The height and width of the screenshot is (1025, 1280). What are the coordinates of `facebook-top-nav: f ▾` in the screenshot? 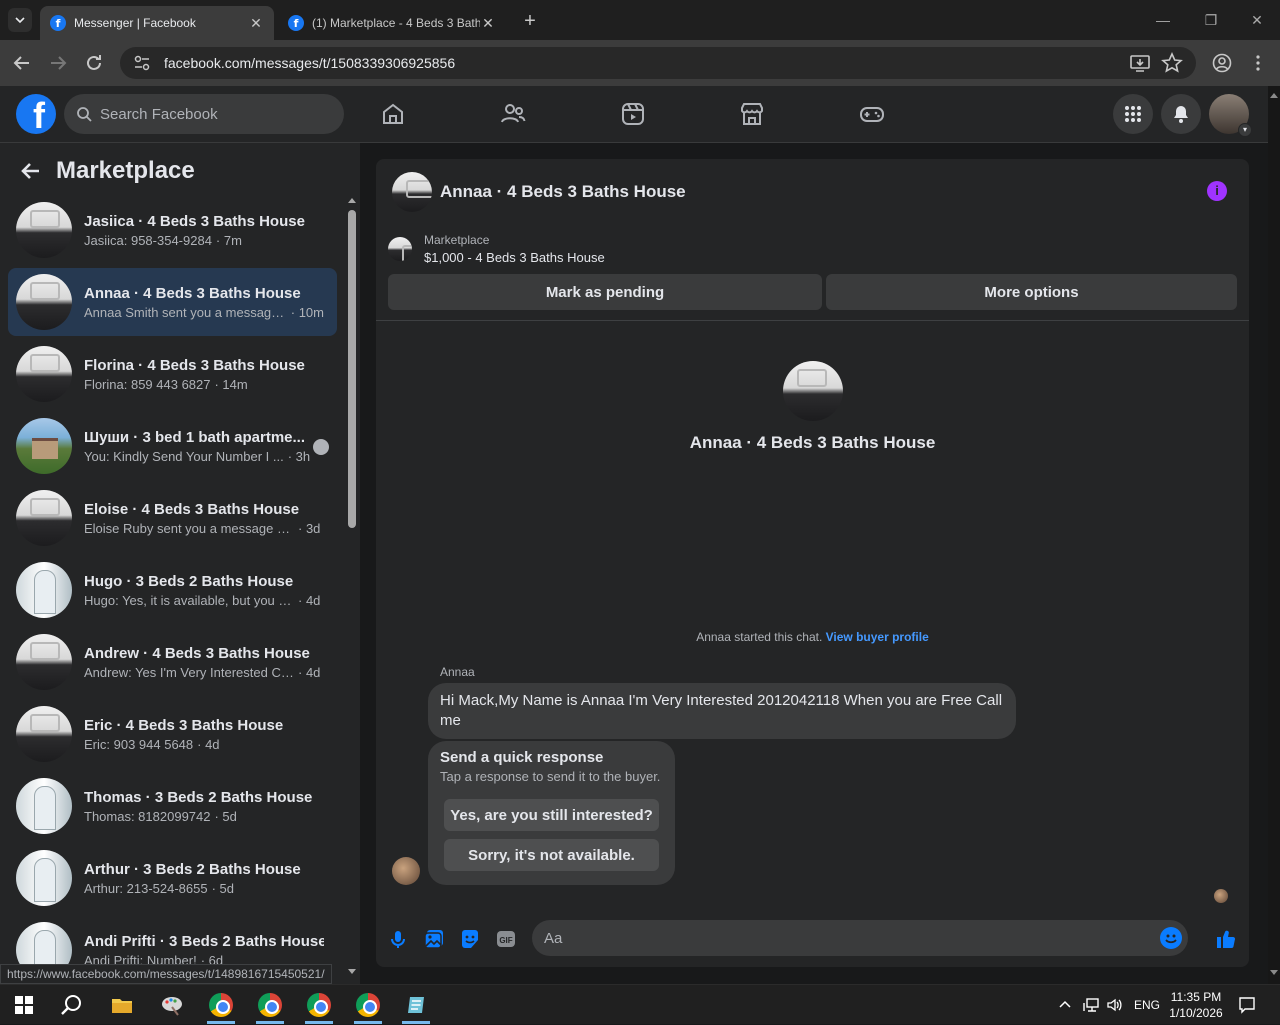 It's located at (634, 114).